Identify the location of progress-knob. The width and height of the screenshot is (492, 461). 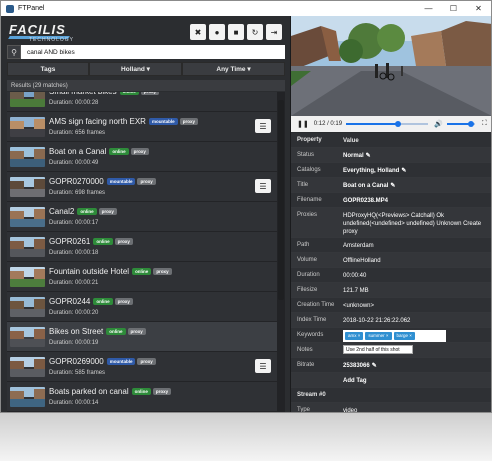
(397, 124).